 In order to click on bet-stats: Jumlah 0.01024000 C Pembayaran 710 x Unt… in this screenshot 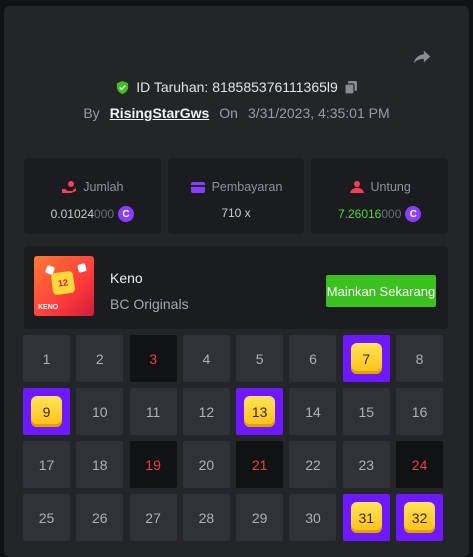, I will do `click(236, 196)`.